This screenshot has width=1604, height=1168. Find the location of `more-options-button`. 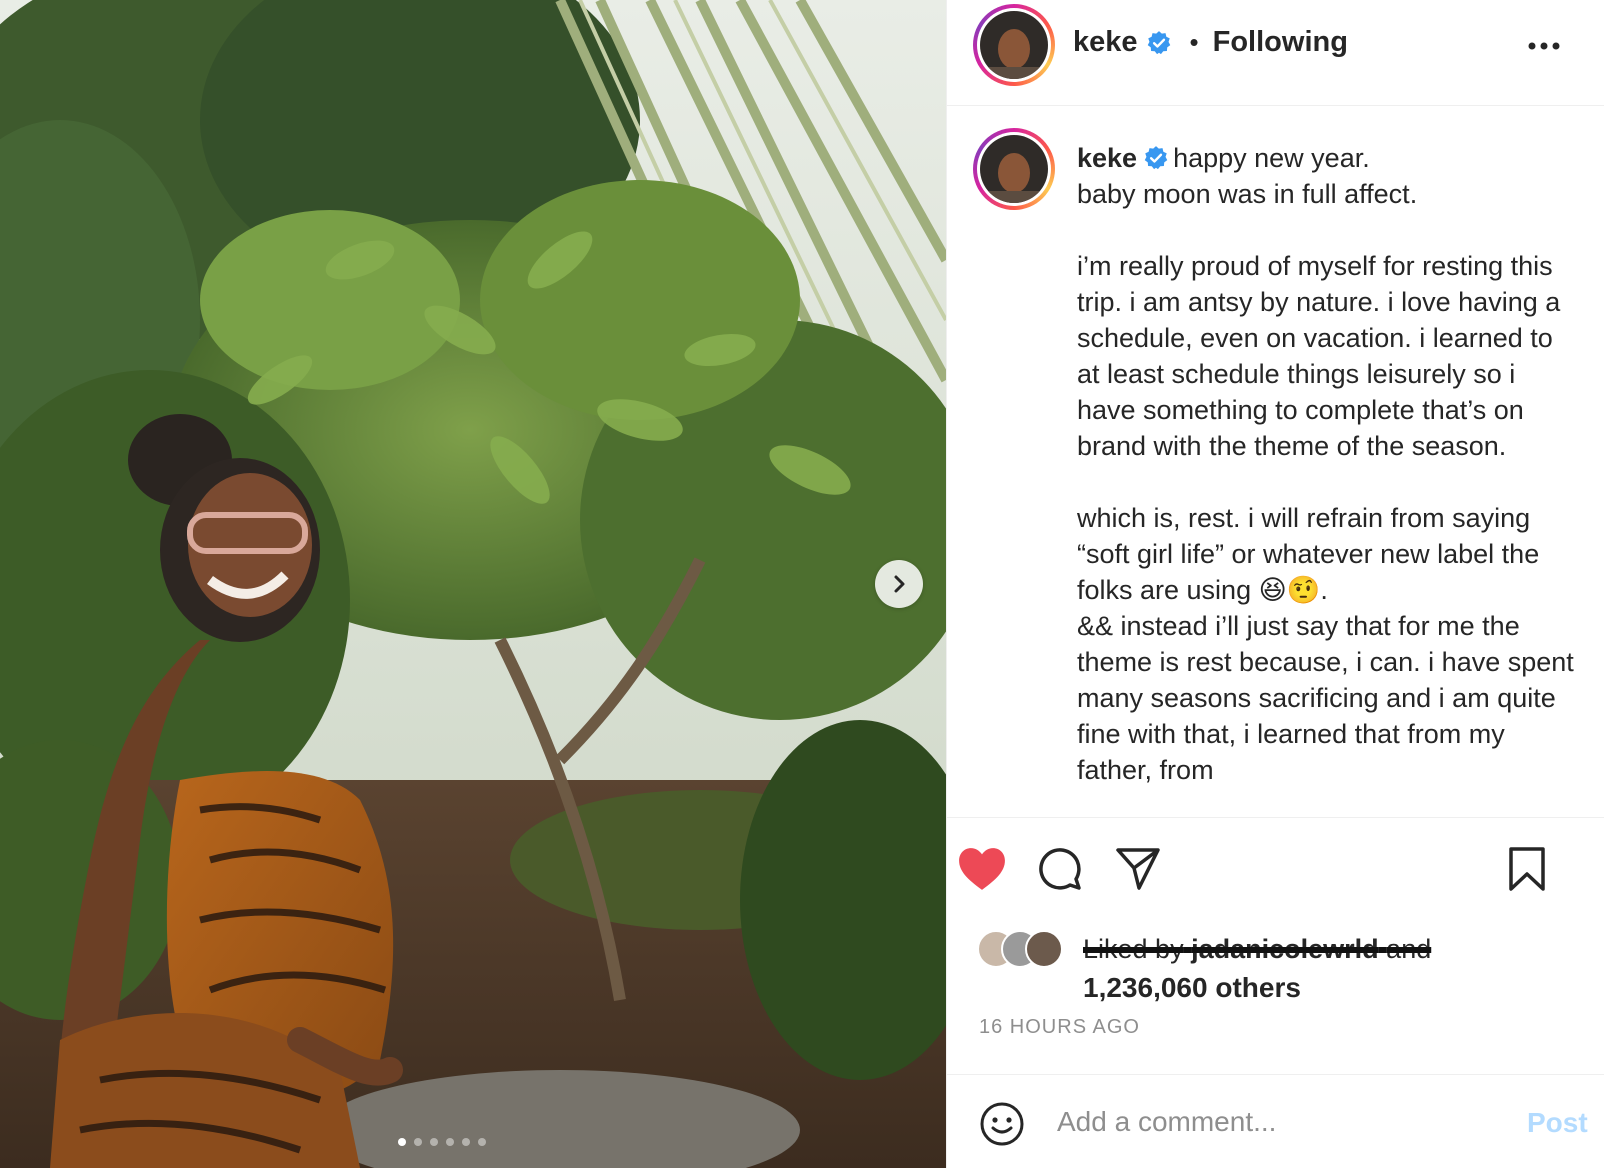

more-options-button is located at coordinates (1544, 47).